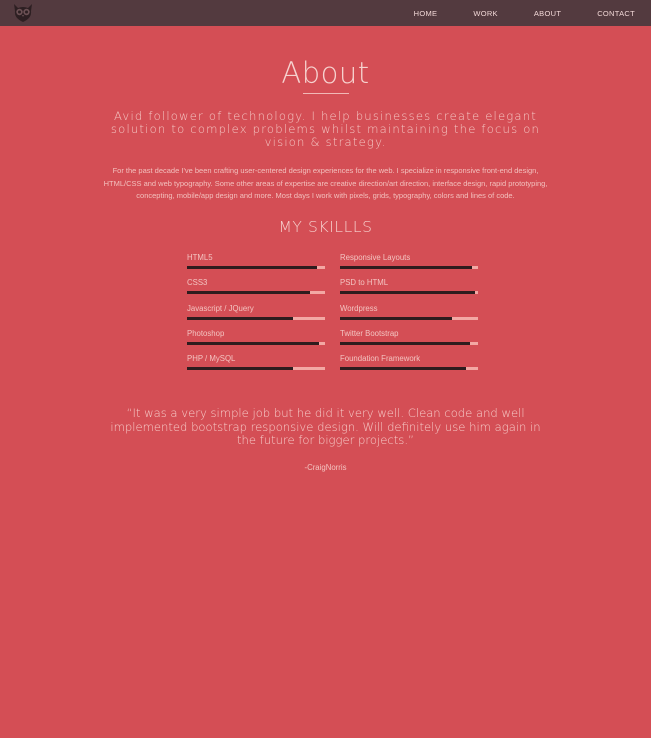 The height and width of the screenshot is (738, 651). Describe the element at coordinates (197, 282) in the screenshot. I see `skill-label: CSS3` at that location.